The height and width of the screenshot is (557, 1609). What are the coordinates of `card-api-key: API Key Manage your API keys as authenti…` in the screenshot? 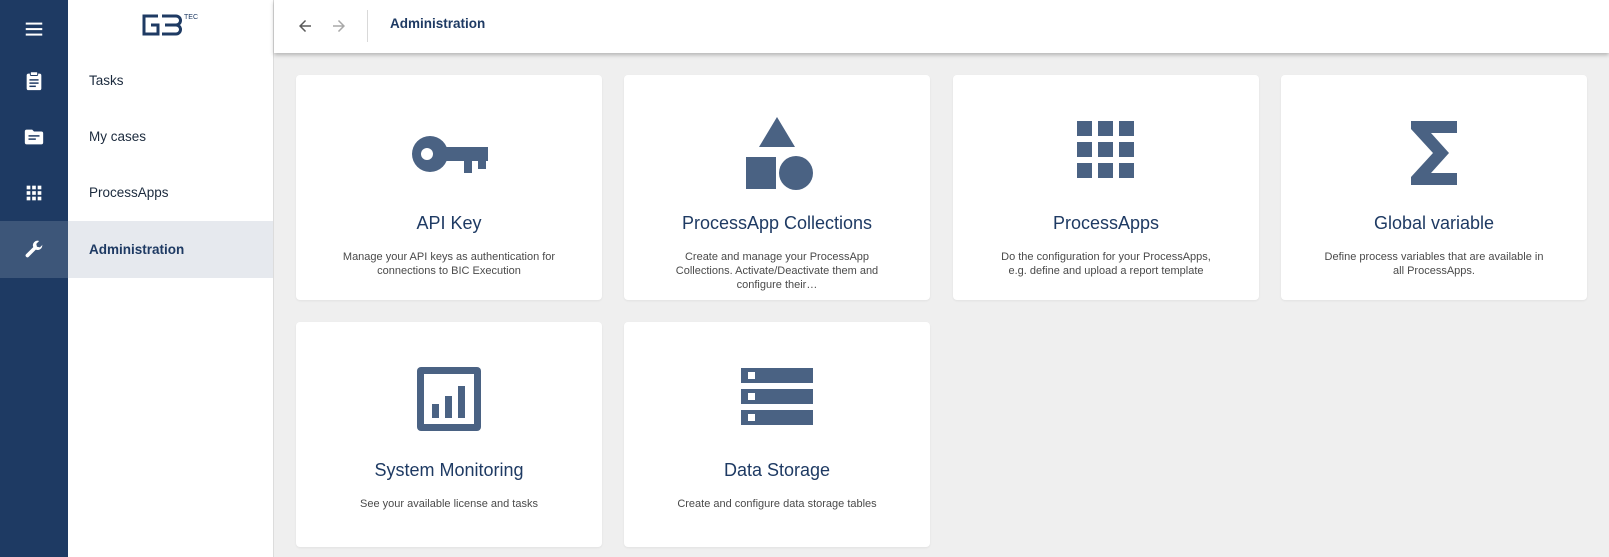 It's located at (449, 187).